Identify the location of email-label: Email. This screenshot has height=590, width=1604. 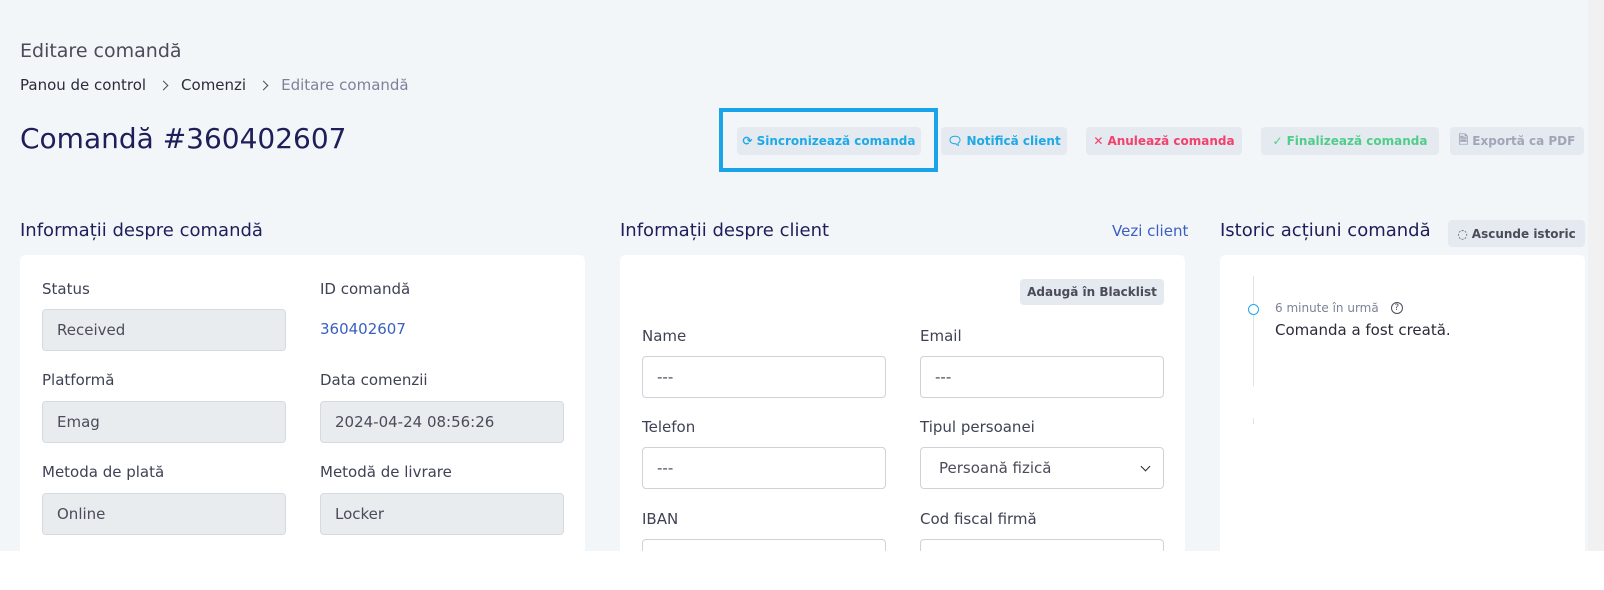
(941, 336).